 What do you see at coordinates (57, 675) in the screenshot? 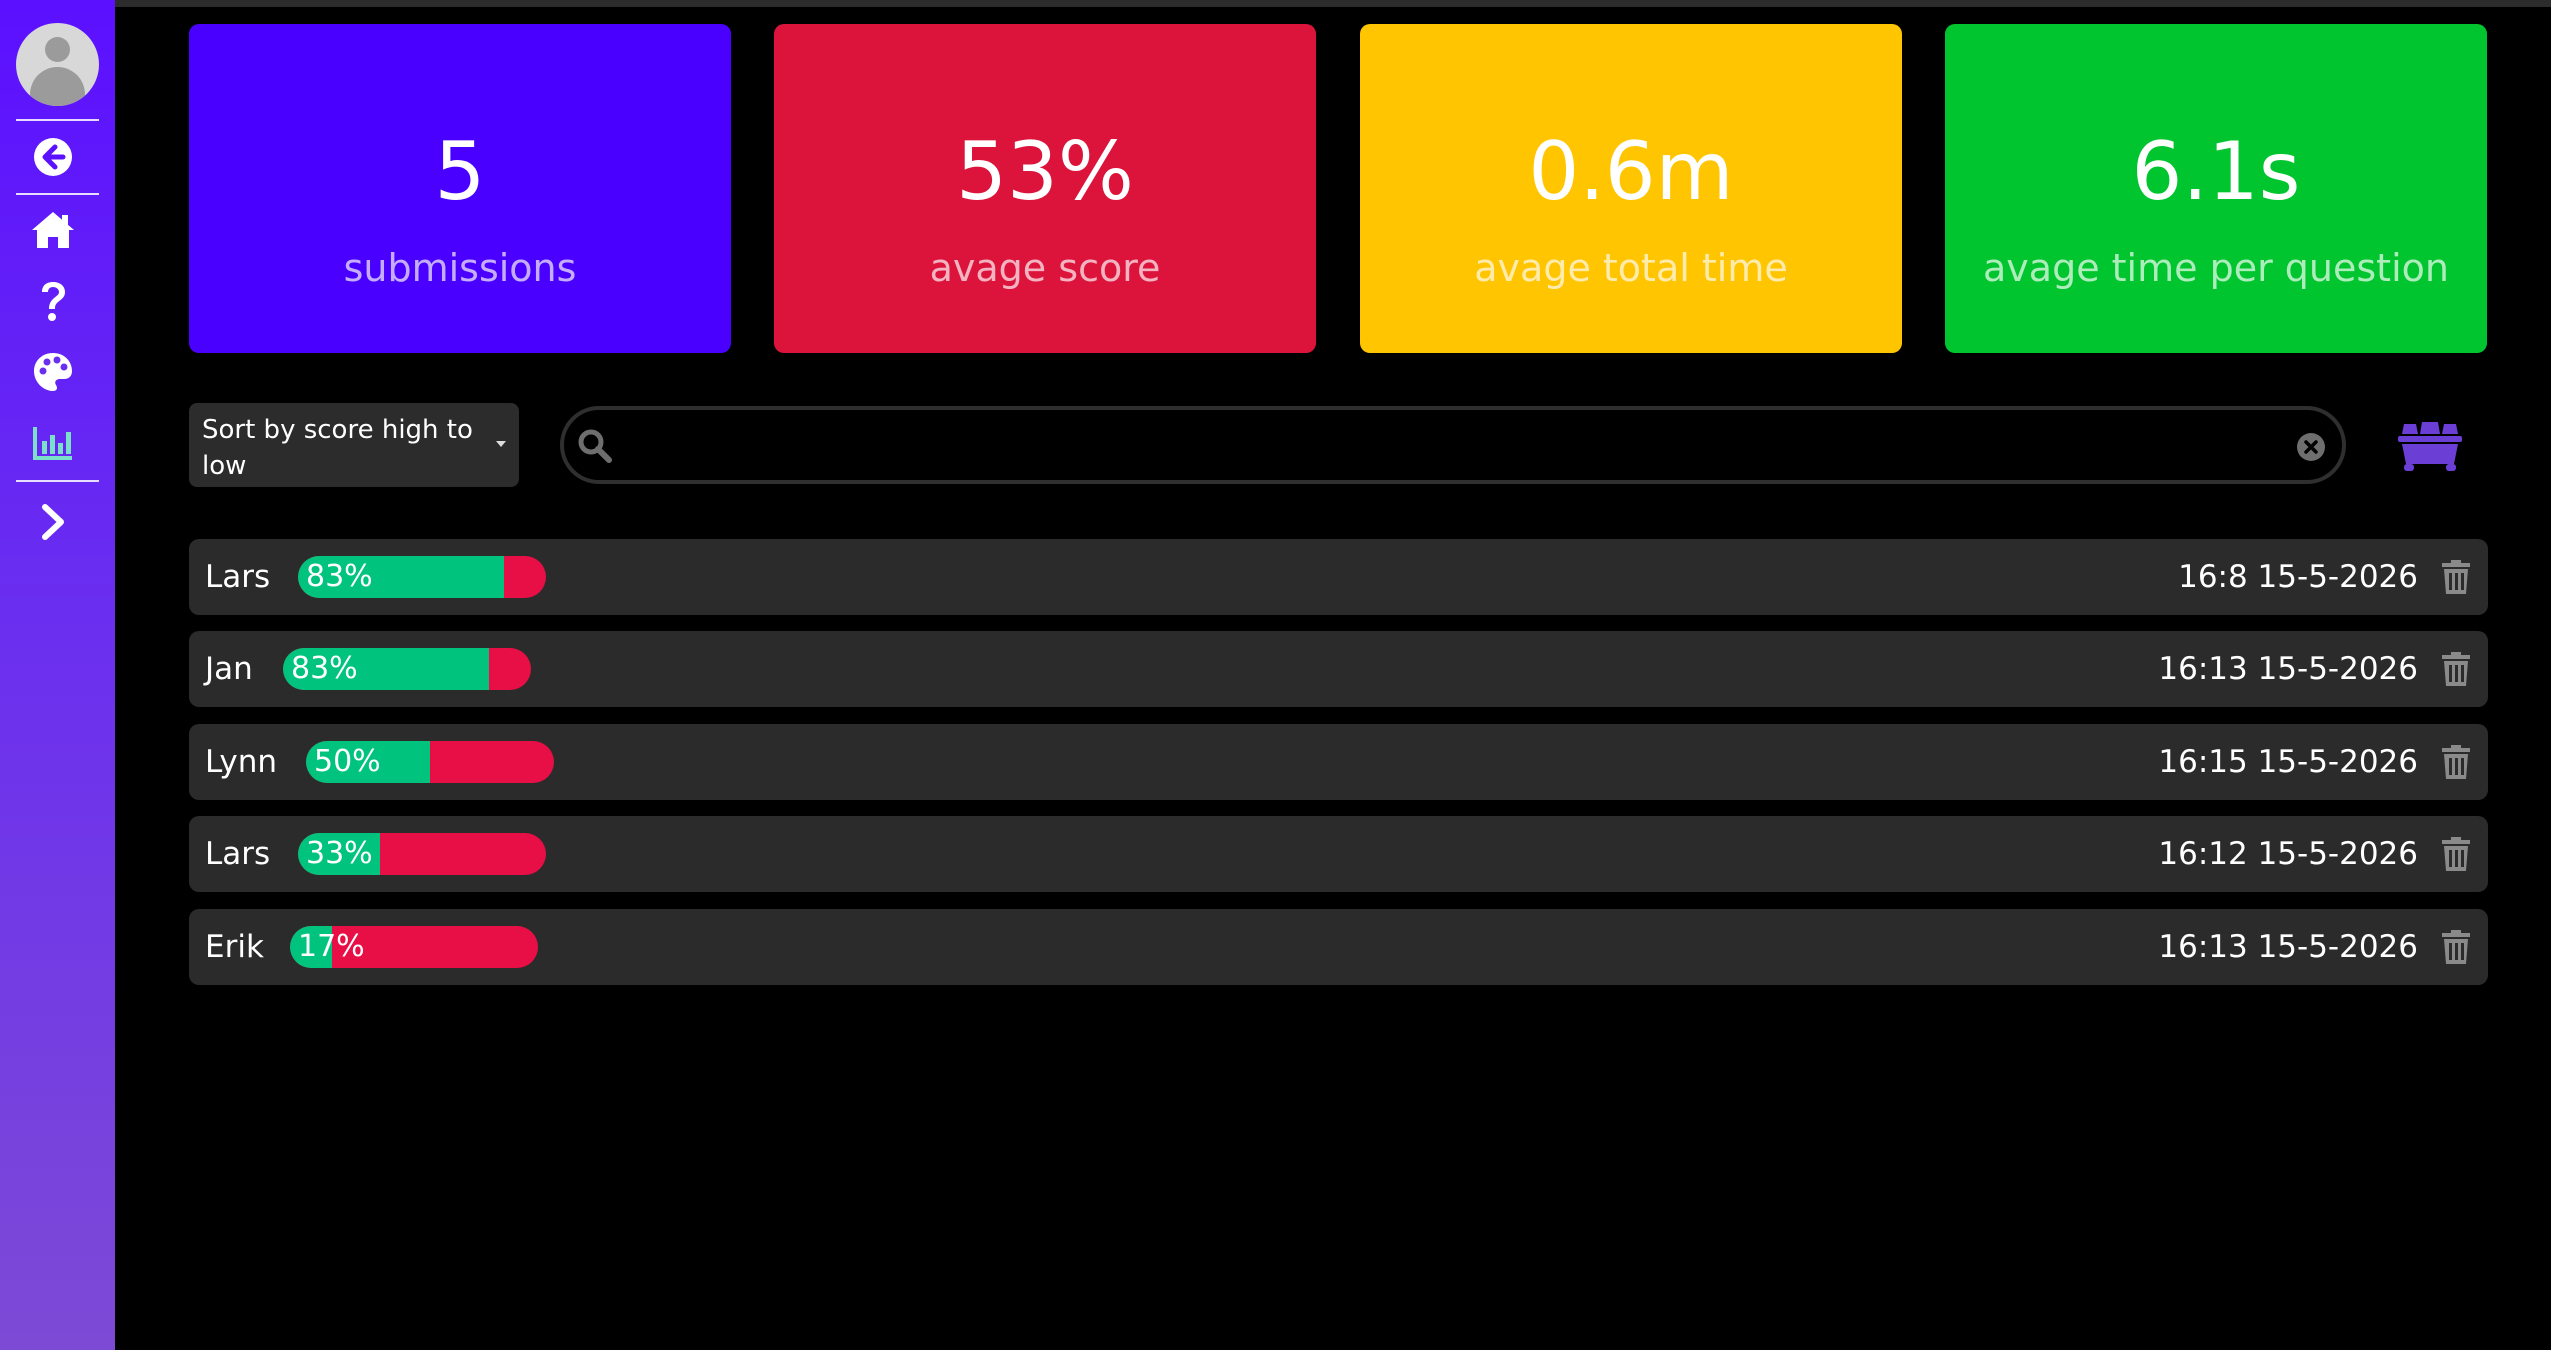
I see `sidebar` at bounding box center [57, 675].